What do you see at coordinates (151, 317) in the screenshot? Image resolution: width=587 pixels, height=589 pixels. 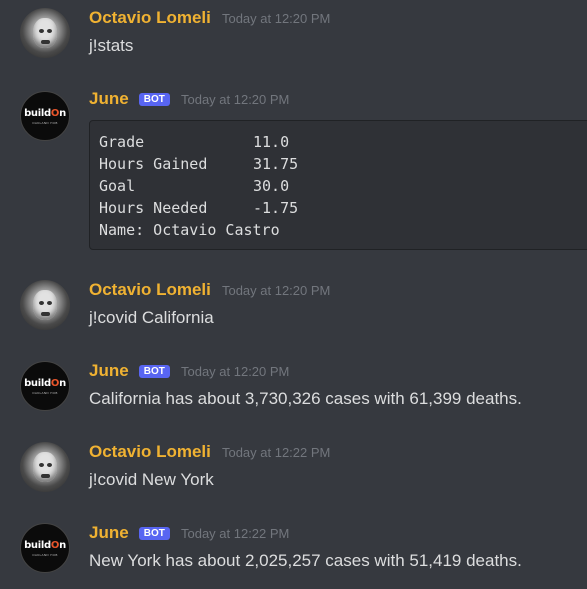 I see `message-text: j!covid California` at bounding box center [151, 317].